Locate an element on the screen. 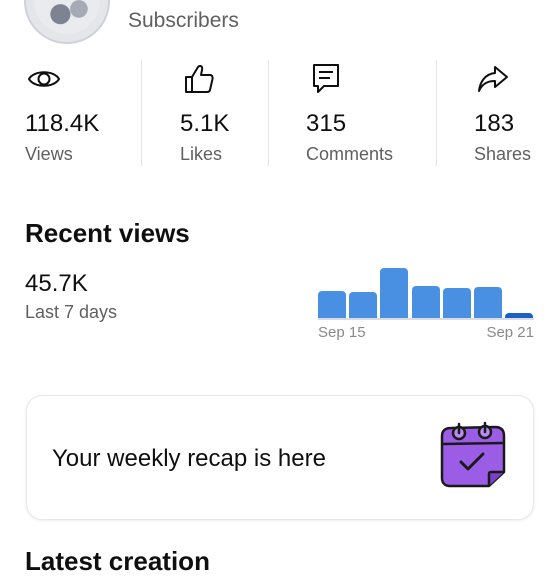  comment-icon is located at coordinates (326, 78).